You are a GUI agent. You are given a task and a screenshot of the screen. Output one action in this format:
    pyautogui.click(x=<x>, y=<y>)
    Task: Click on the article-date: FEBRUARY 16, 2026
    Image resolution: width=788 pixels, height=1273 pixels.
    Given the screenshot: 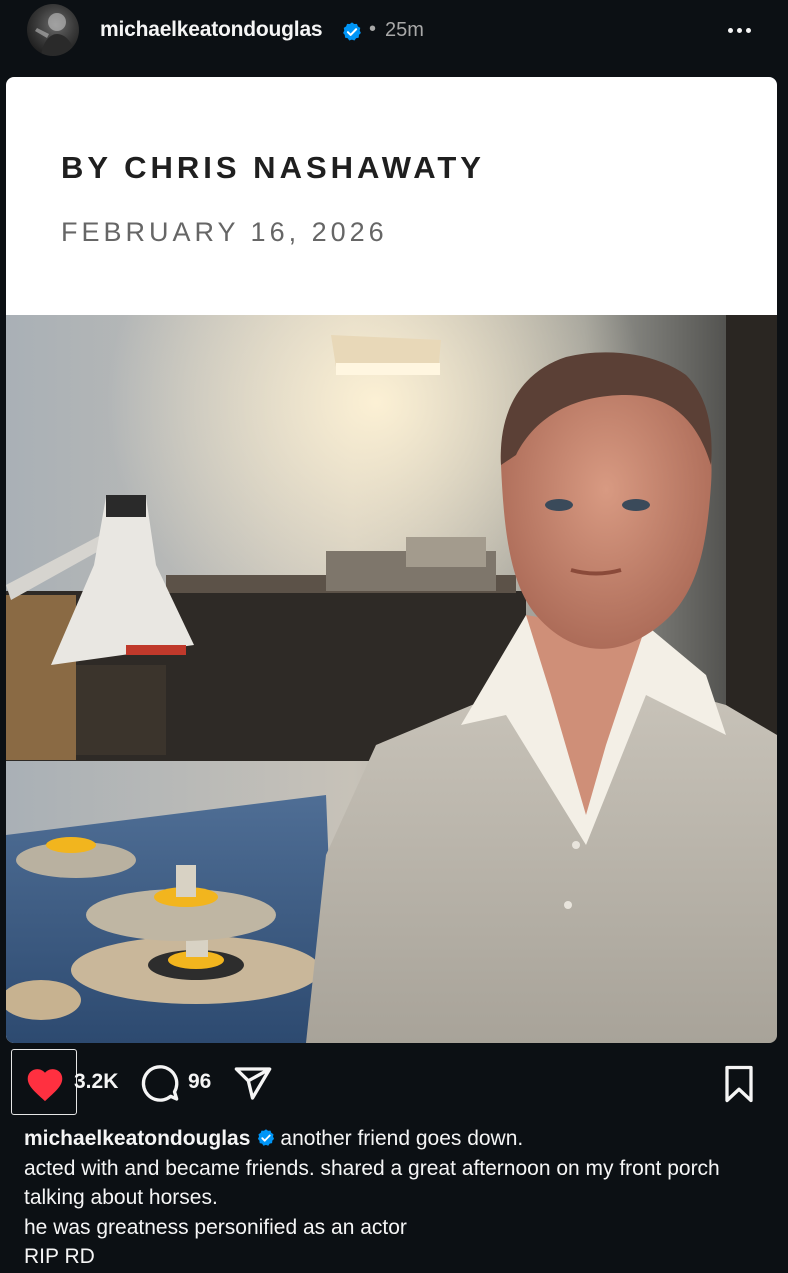 What is the action you would take?
    pyautogui.click(x=224, y=232)
    